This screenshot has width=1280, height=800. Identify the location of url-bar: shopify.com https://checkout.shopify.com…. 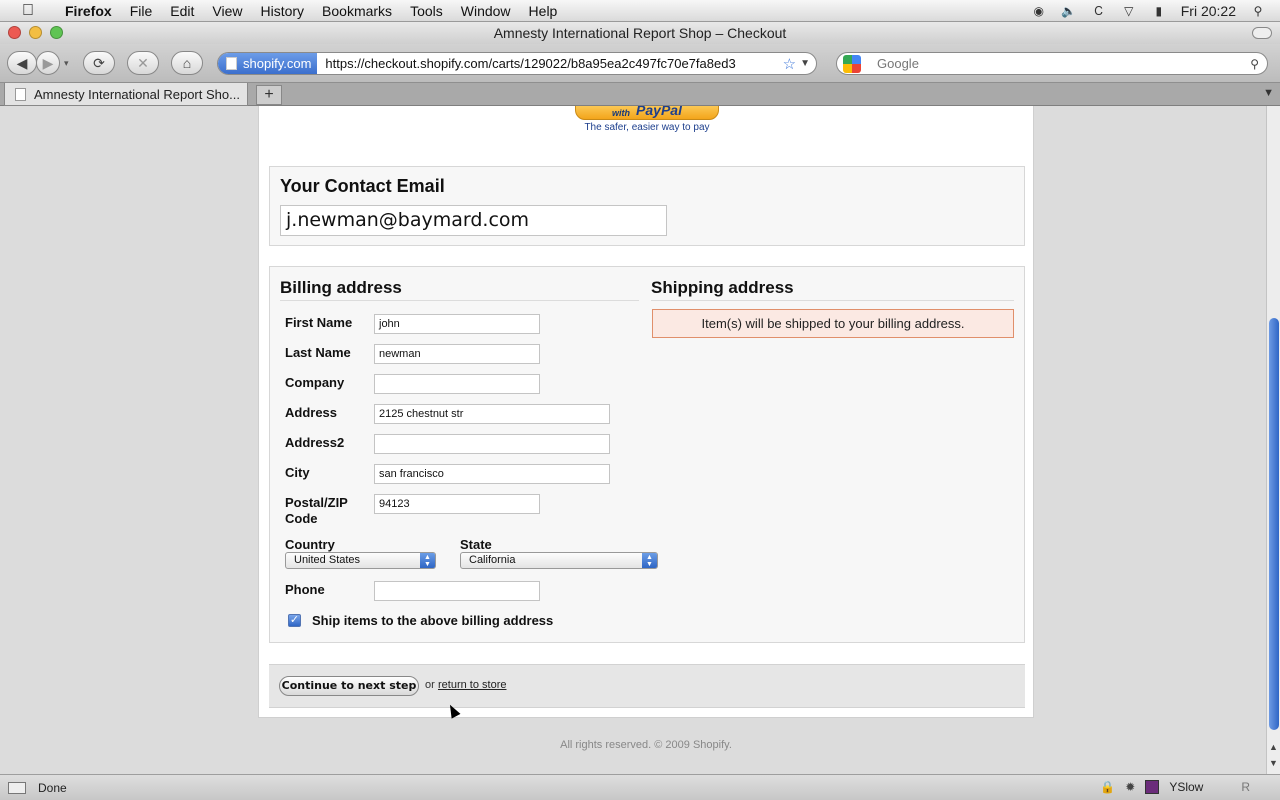
(517, 63).